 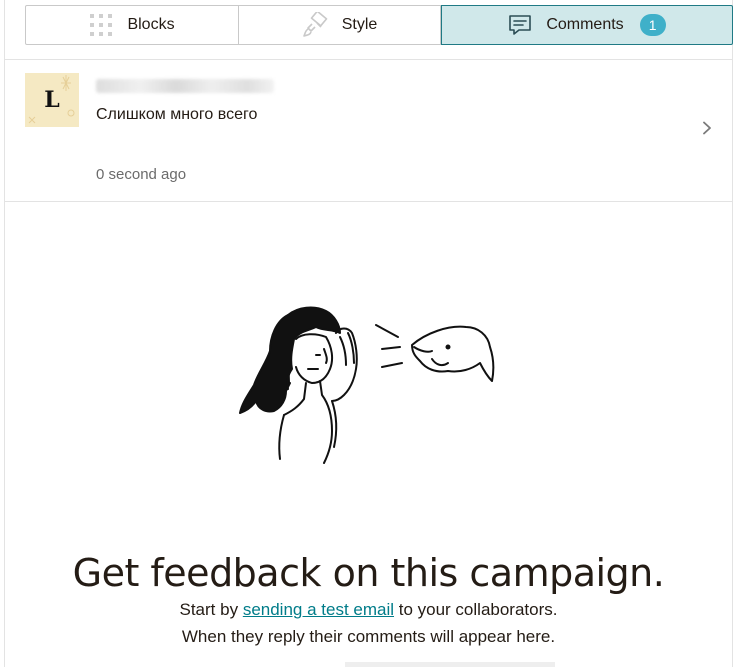 What do you see at coordinates (211, 609) in the screenshot?
I see `instruction-prefix: Start by` at bounding box center [211, 609].